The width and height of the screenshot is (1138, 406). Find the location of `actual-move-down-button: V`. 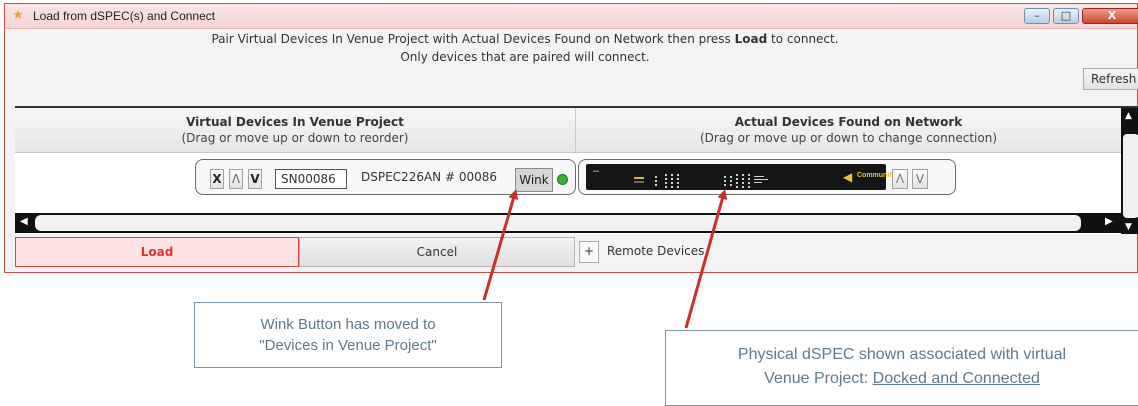

actual-move-down-button: V is located at coordinates (920, 179).